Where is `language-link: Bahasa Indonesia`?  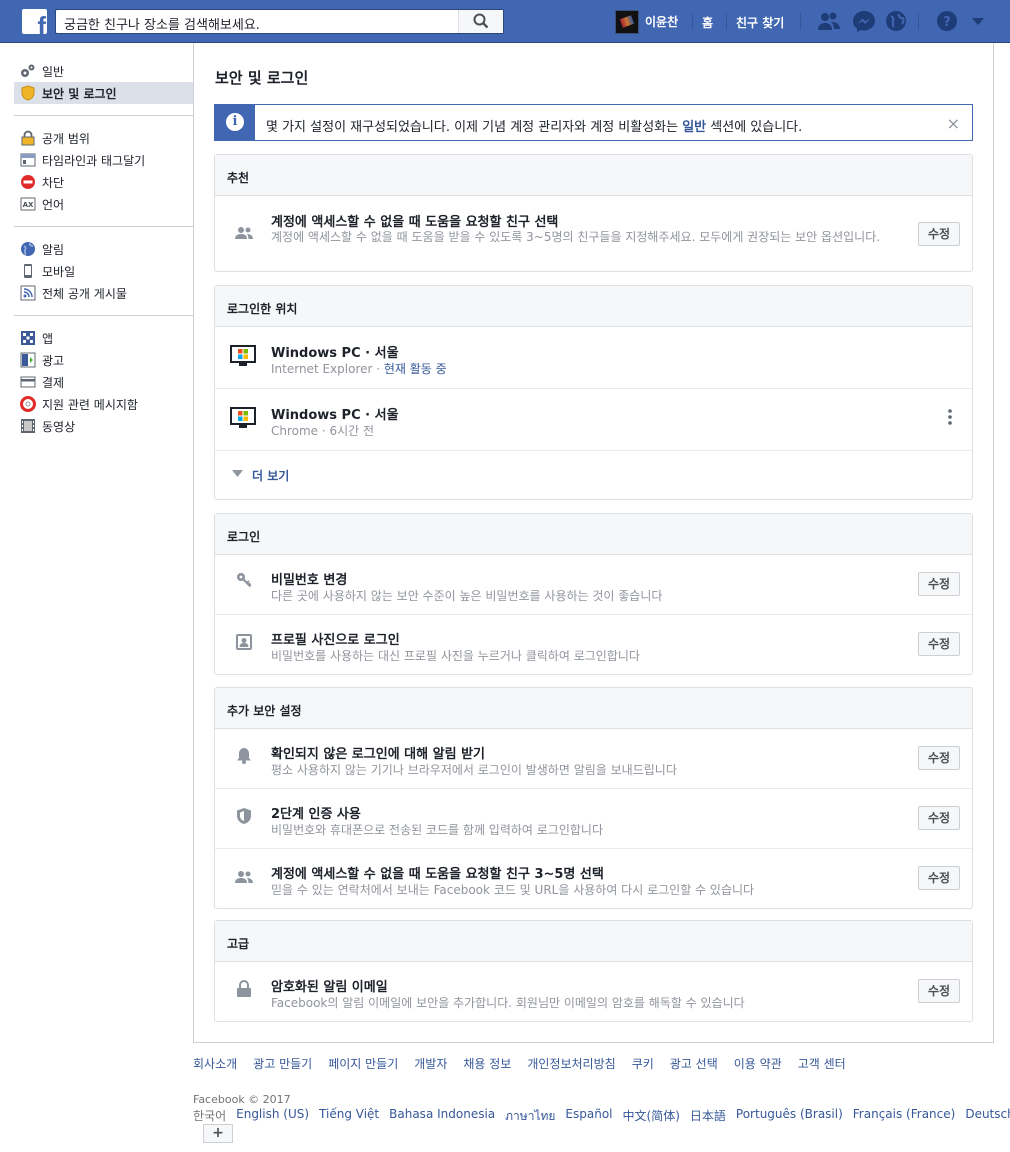
language-link: Bahasa Indonesia is located at coordinates (442, 1116).